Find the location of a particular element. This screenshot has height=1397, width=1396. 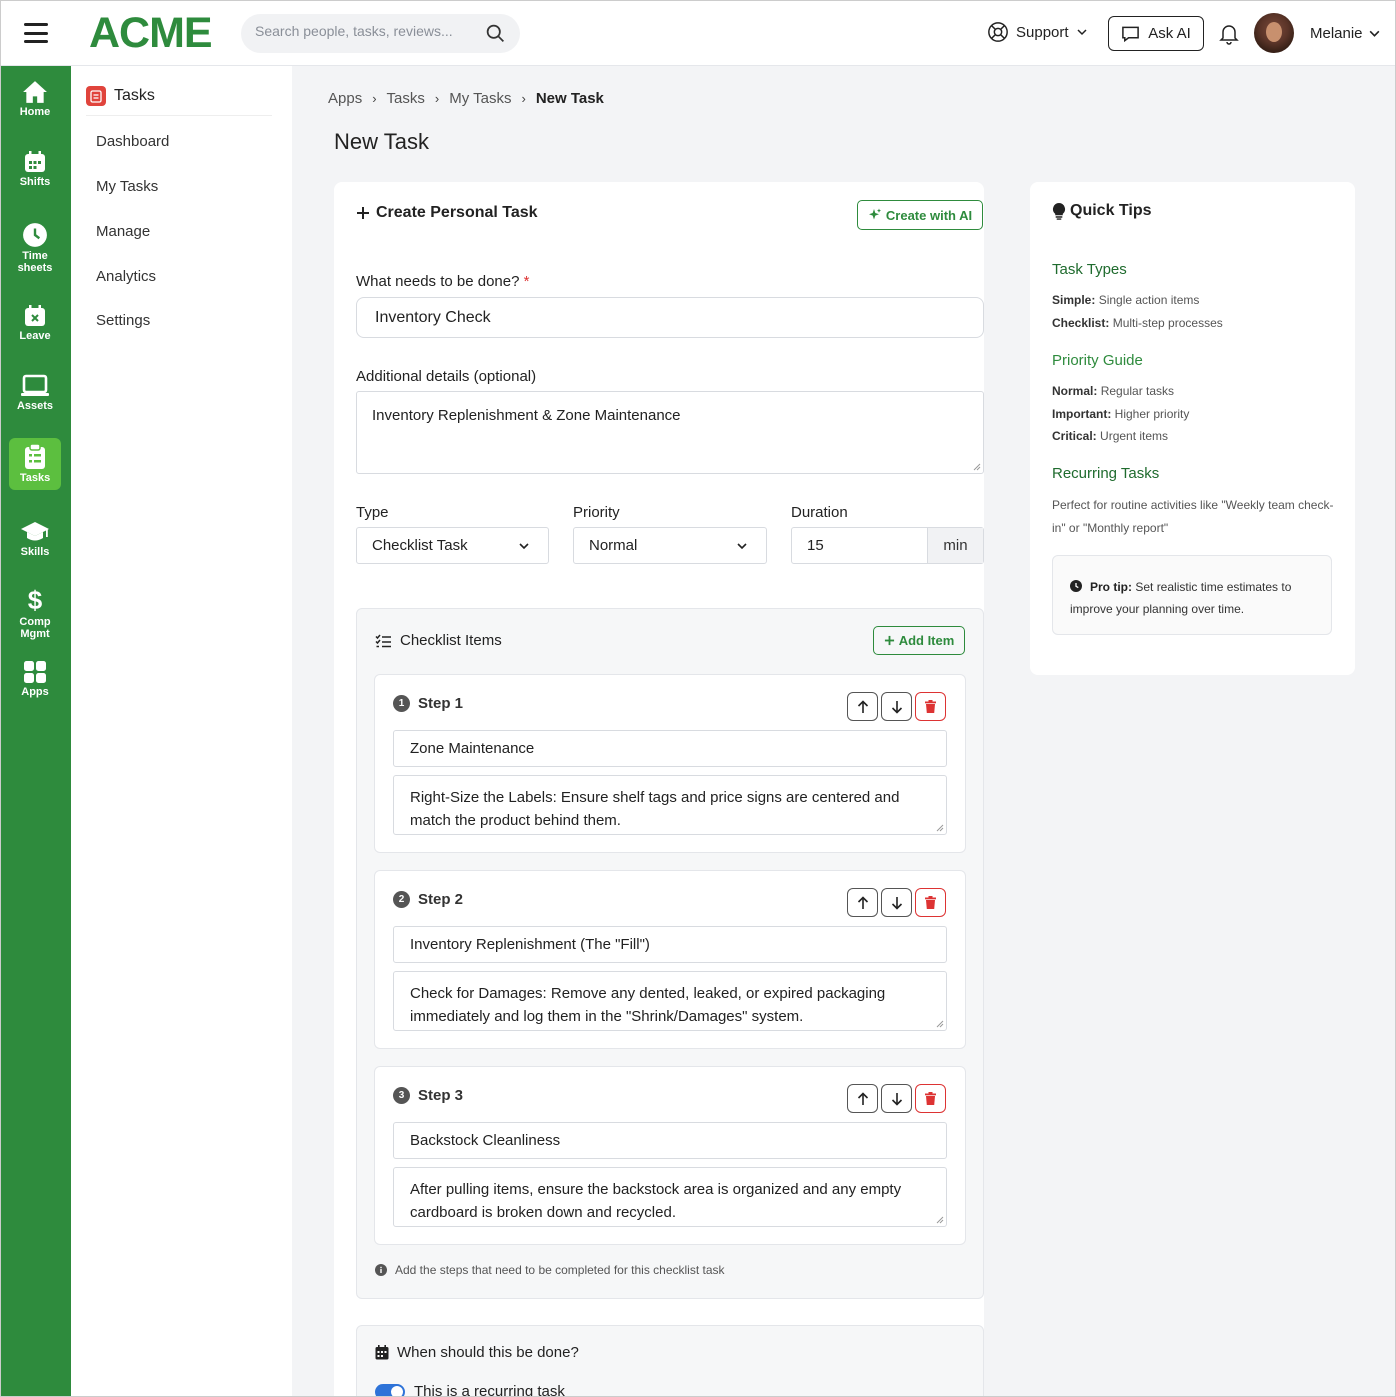

subnav-item-manage: Manage is located at coordinates (123, 231).